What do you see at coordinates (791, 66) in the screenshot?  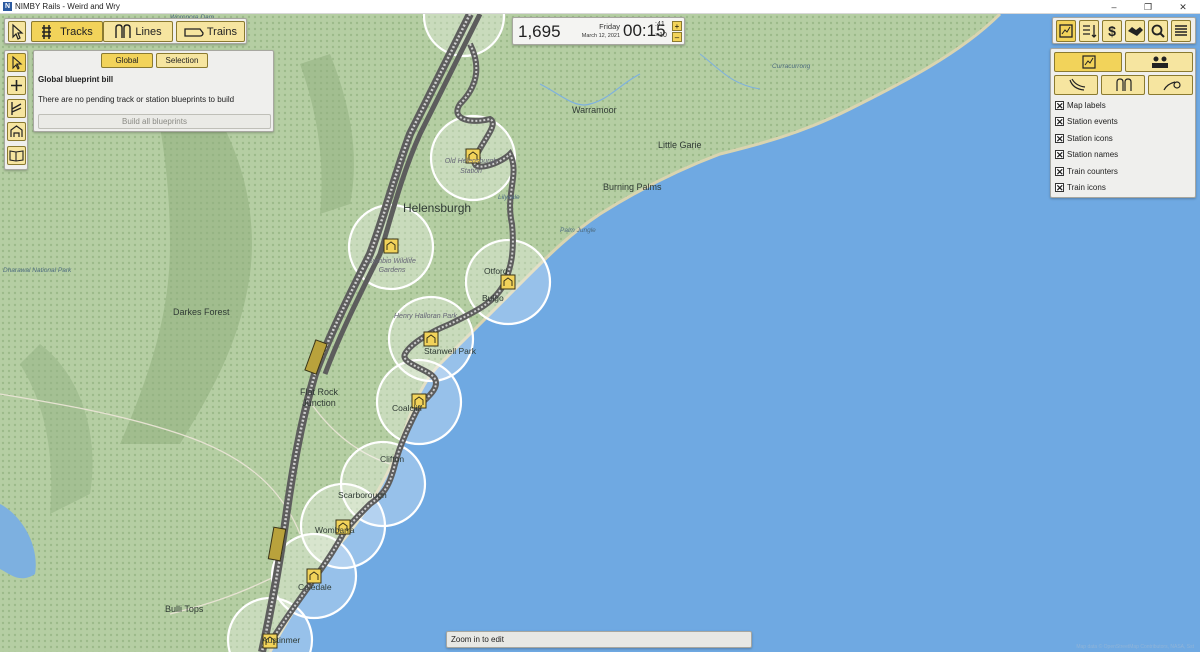 I see `map-label-curracurrong: Curracurrong` at bounding box center [791, 66].